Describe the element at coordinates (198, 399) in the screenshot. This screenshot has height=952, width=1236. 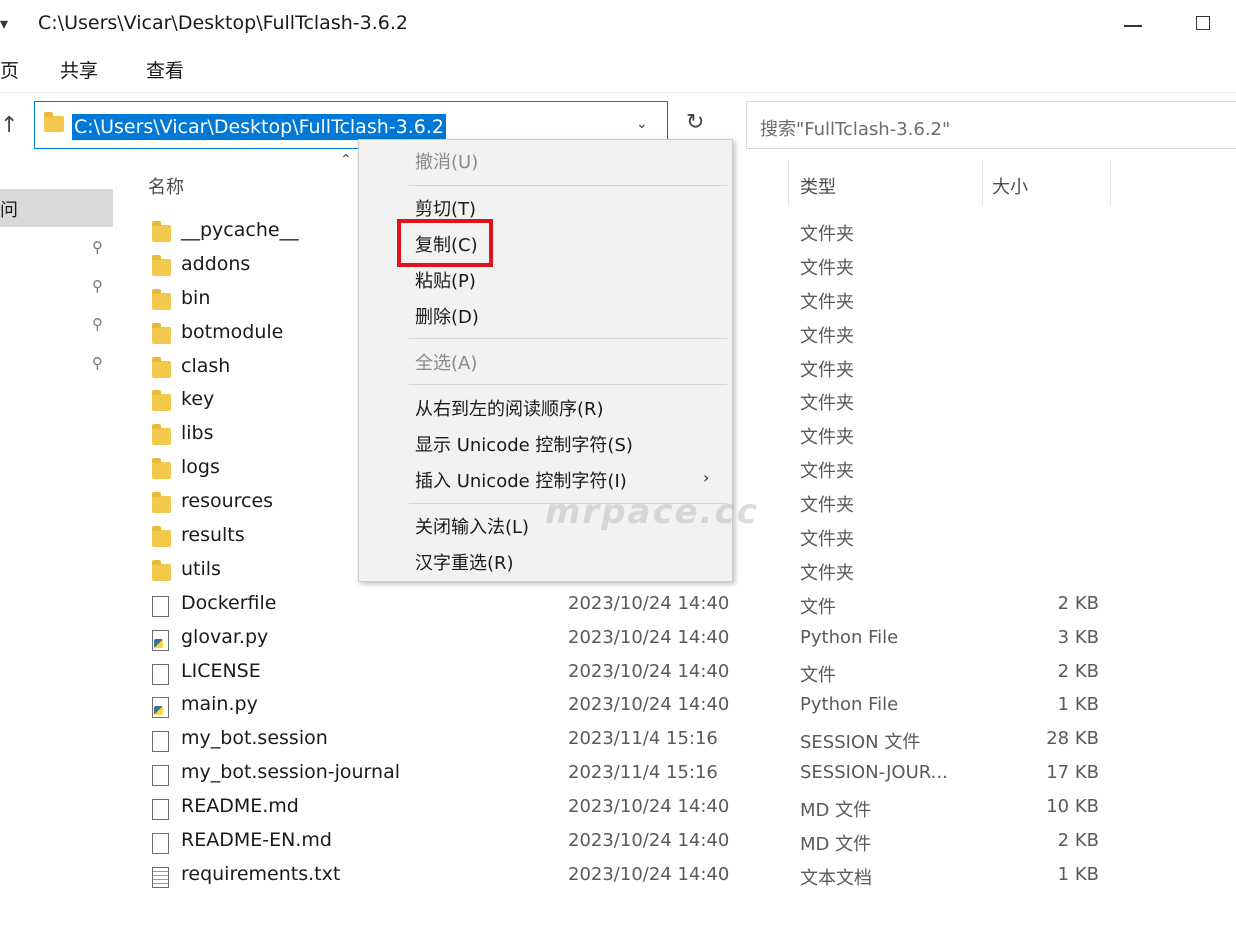
I see `file-name: key` at that location.